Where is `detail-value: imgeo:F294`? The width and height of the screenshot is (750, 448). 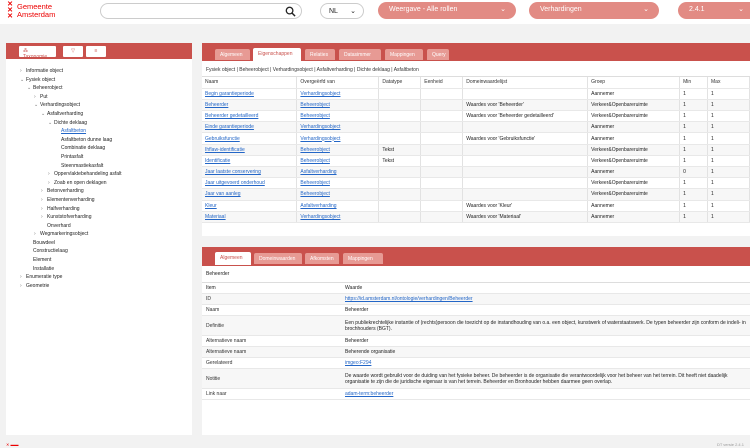 detail-value: imgeo:F294 is located at coordinates (545, 363).